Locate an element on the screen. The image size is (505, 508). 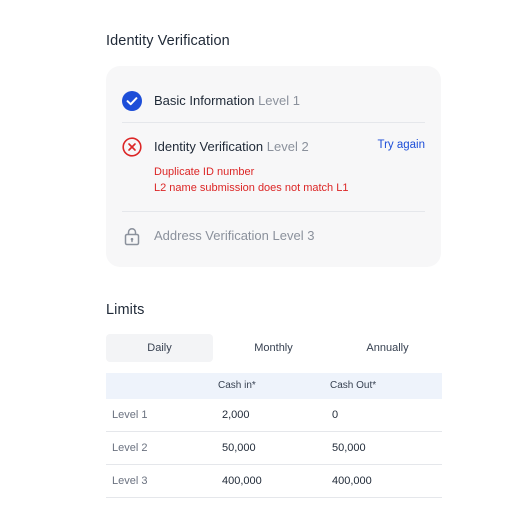
step-label: Address Verification Level 3 is located at coordinates (234, 235).